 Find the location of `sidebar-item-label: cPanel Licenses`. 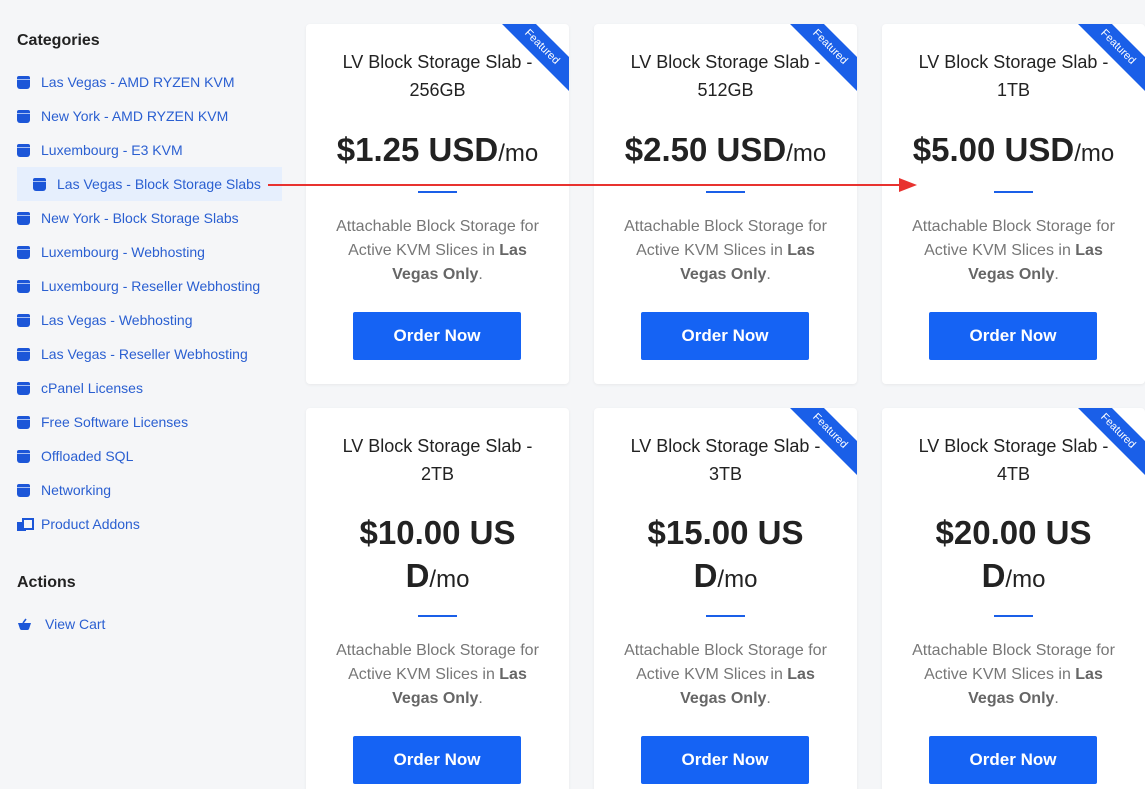

sidebar-item-label: cPanel Licenses is located at coordinates (92, 388).